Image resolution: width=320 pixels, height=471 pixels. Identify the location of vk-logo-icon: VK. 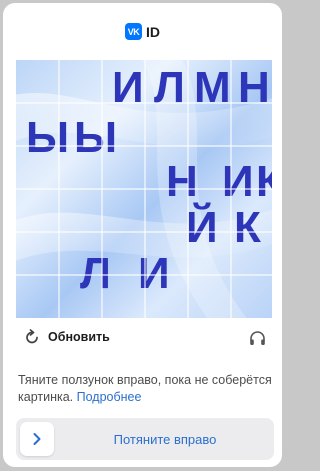
(133, 31).